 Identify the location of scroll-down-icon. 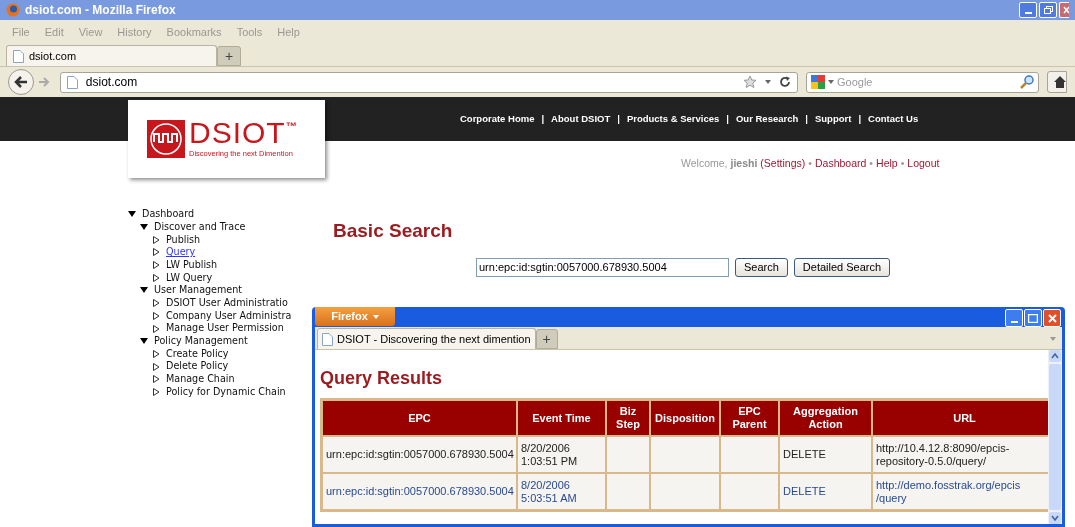
(1055, 518).